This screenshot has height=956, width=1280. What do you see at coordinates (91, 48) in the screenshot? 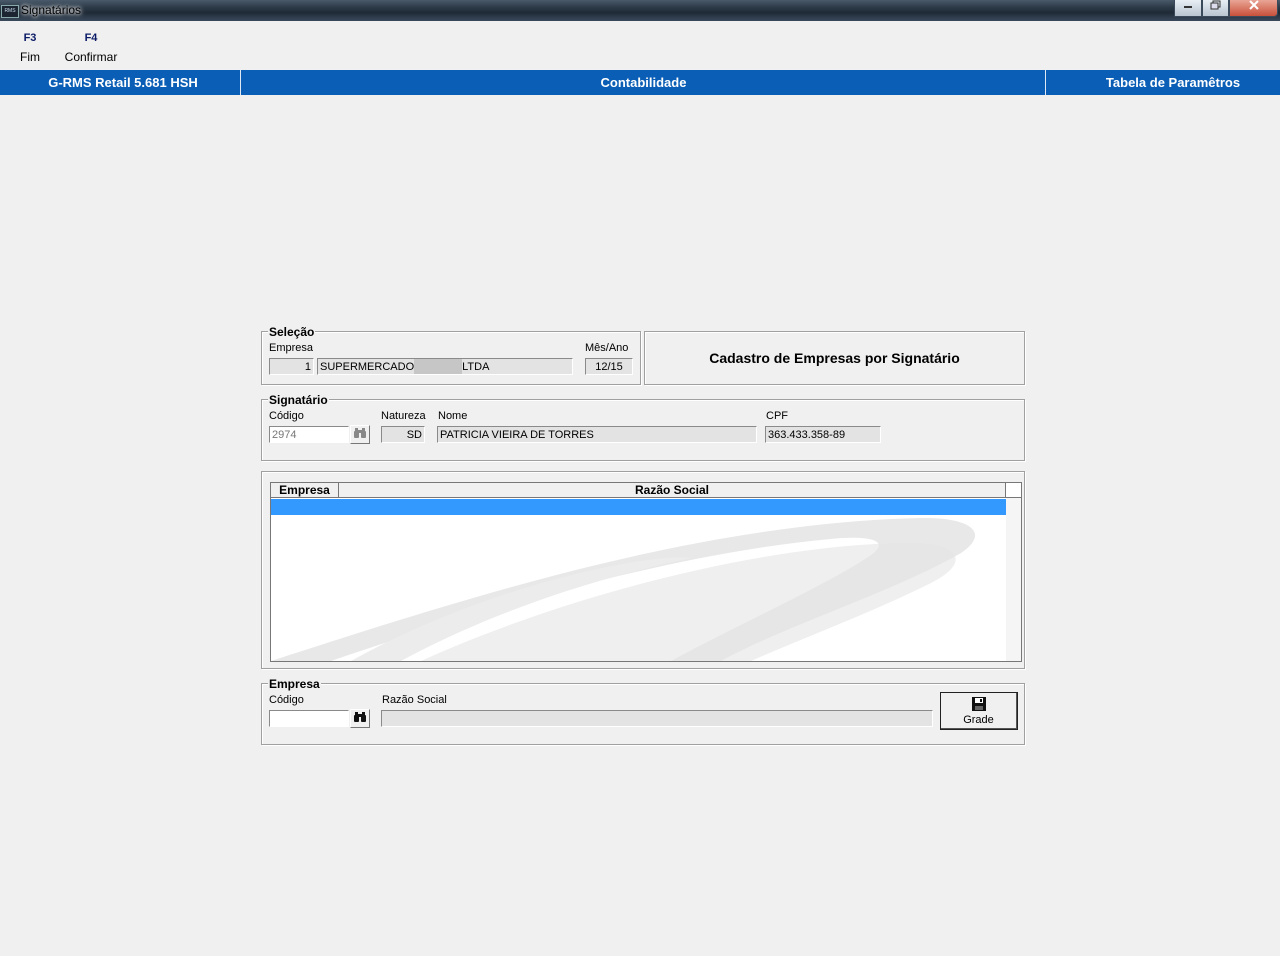
I see `confirmar-button: F4 Confirmar` at bounding box center [91, 48].